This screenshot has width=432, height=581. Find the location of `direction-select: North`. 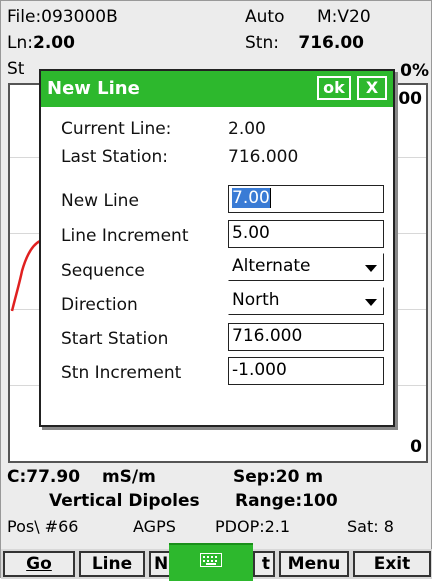

direction-select: North is located at coordinates (306, 301).